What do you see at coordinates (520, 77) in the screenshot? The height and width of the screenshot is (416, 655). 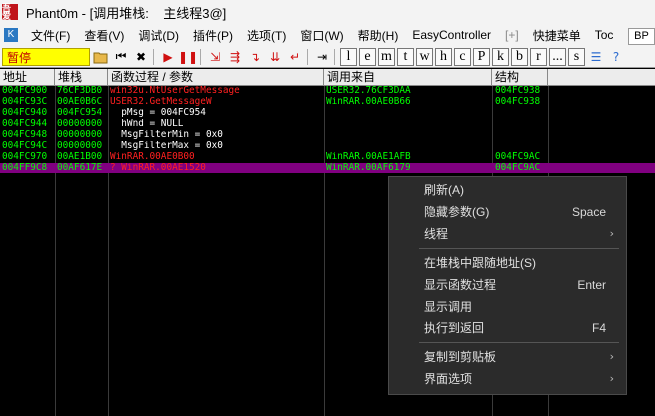 I see `column-header-frame: 结构` at bounding box center [520, 77].